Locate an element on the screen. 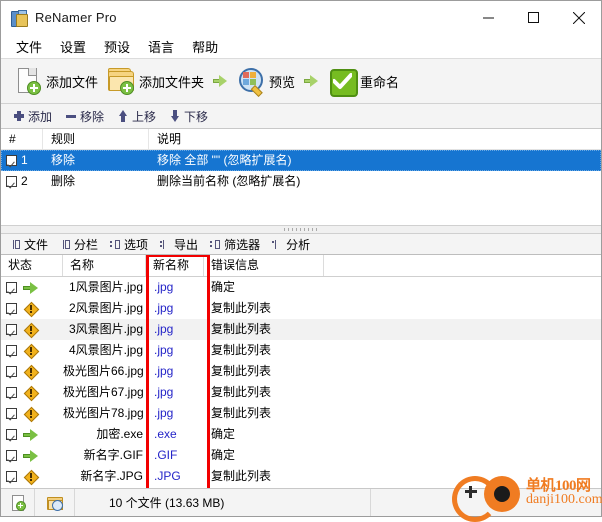 Image resolution: width=602 pixels, height=522 pixels. file-newname-cell: .exe is located at coordinates (165, 434).